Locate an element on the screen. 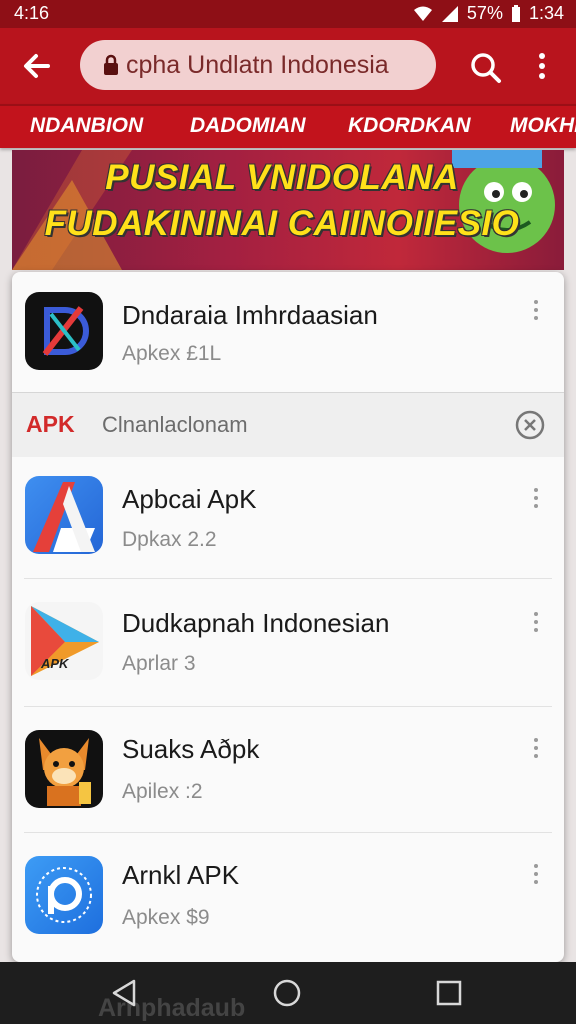 Image resolution: width=576 pixels, height=1024 pixels. nav-recents-icon is located at coordinates (449, 993).